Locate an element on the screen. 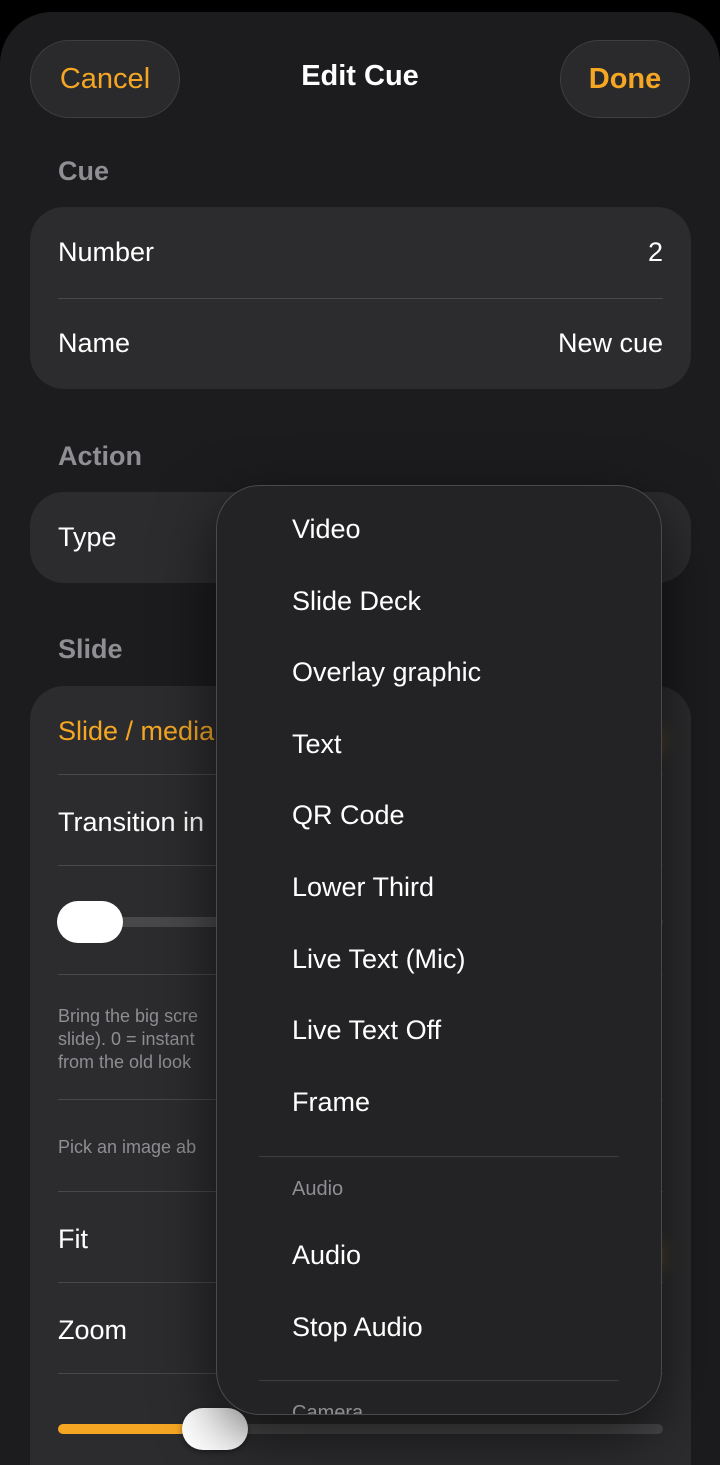 This screenshot has width=720, height=1465. menu-item-overlay-graphic: Overlay graphic is located at coordinates (386, 672).